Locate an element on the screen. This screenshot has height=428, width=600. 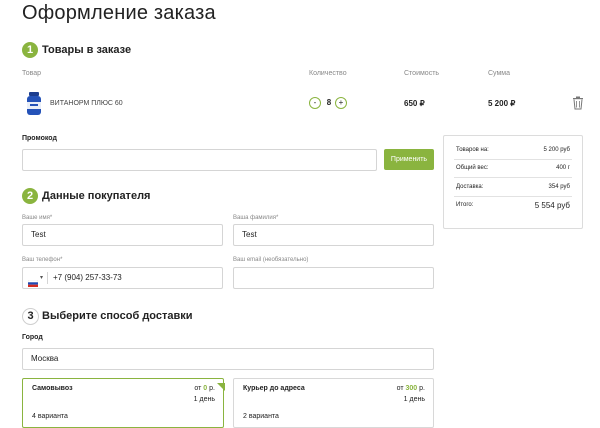
phone-input: +7 (904) 257-33-73 is located at coordinates (87, 278).